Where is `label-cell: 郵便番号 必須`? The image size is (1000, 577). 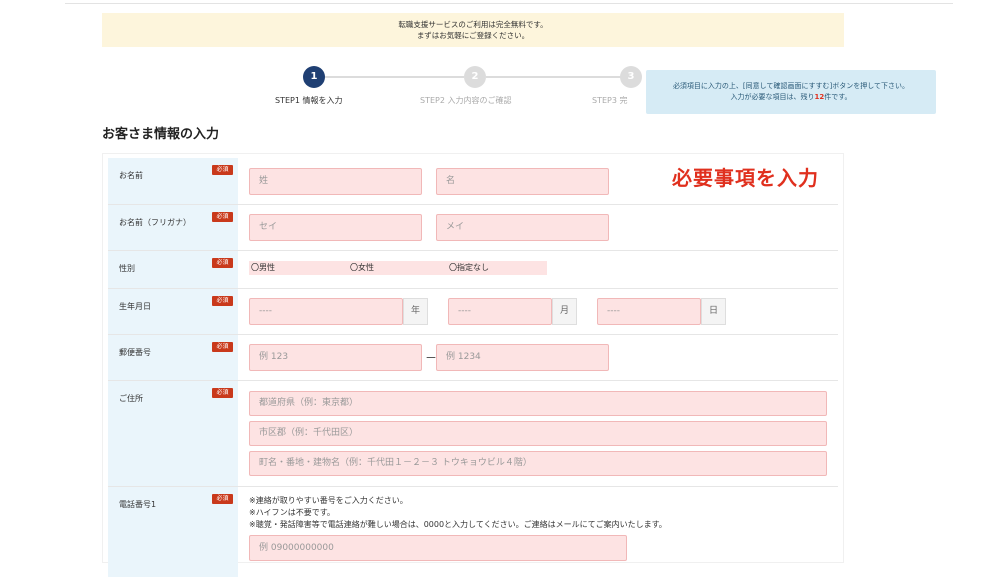 label-cell: 郵便番号 必須 is located at coordinates (173, 357).